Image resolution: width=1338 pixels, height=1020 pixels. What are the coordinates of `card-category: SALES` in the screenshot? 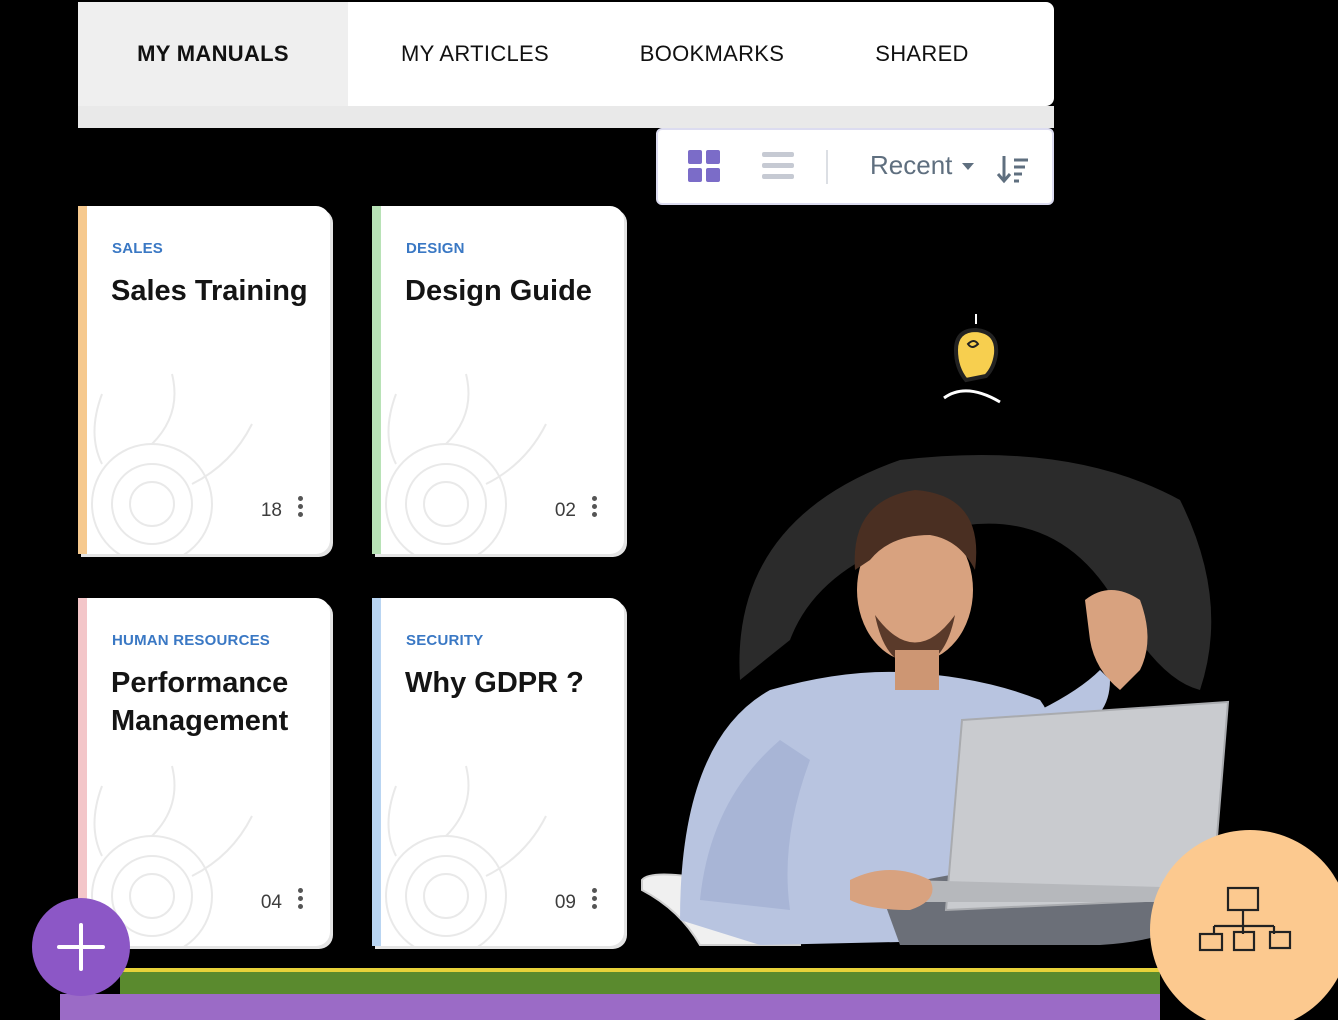 It's located at (138, 248).